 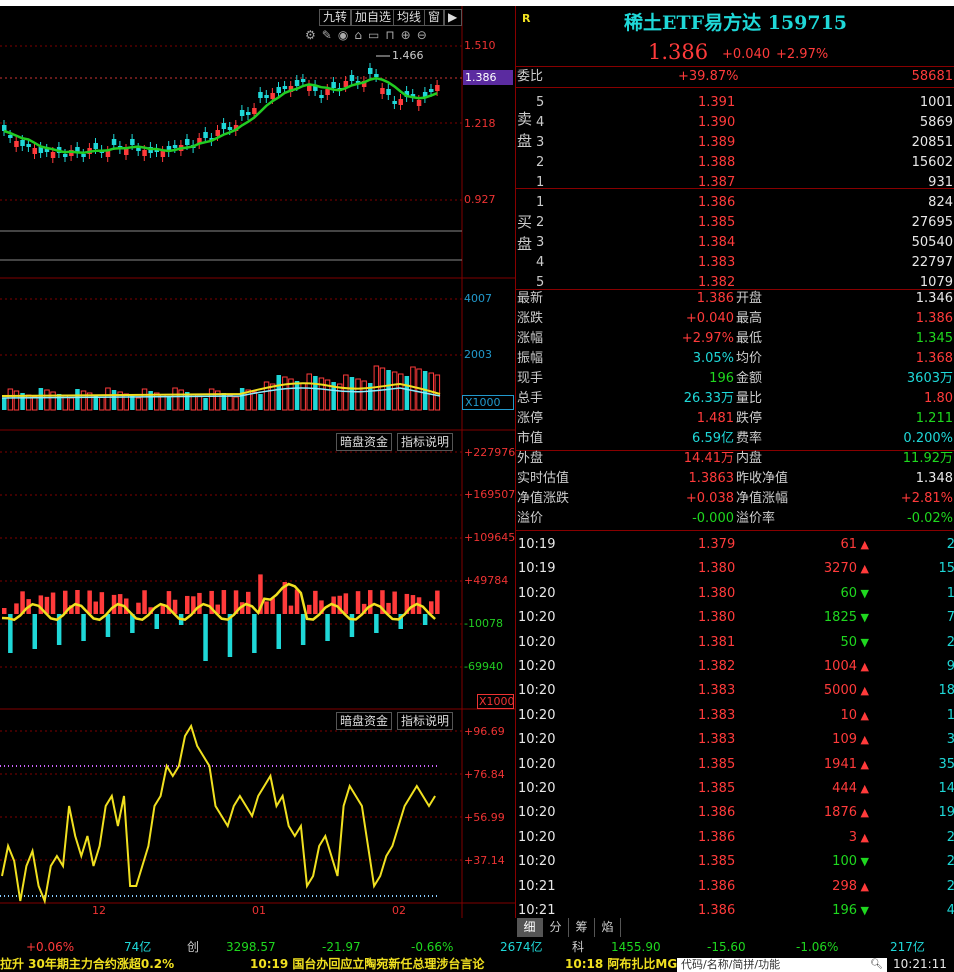 What do you see at coordinates (735, 618) in the screenshot?
I see `tick-row: 10:20 1.380 1825 ▼ 7` at bounding box center [735, 618].